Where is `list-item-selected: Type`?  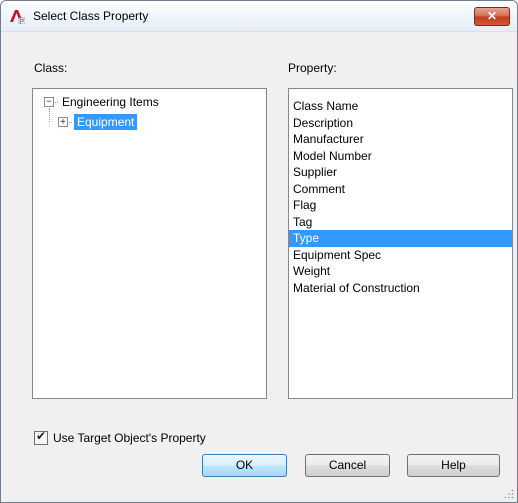
list-item-selected: Type is located at coordinates (400, 238).